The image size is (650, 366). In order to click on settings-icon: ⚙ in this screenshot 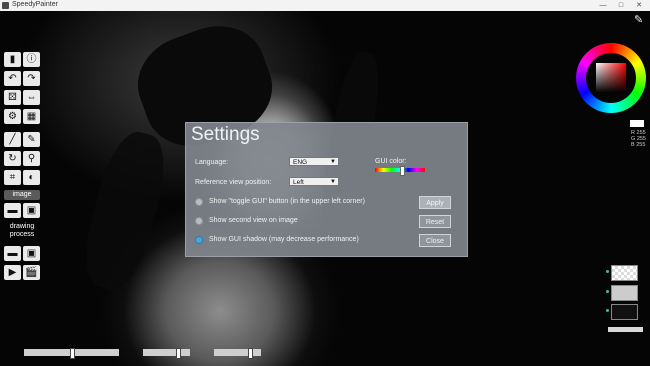, I will do `click(12, 116)`.